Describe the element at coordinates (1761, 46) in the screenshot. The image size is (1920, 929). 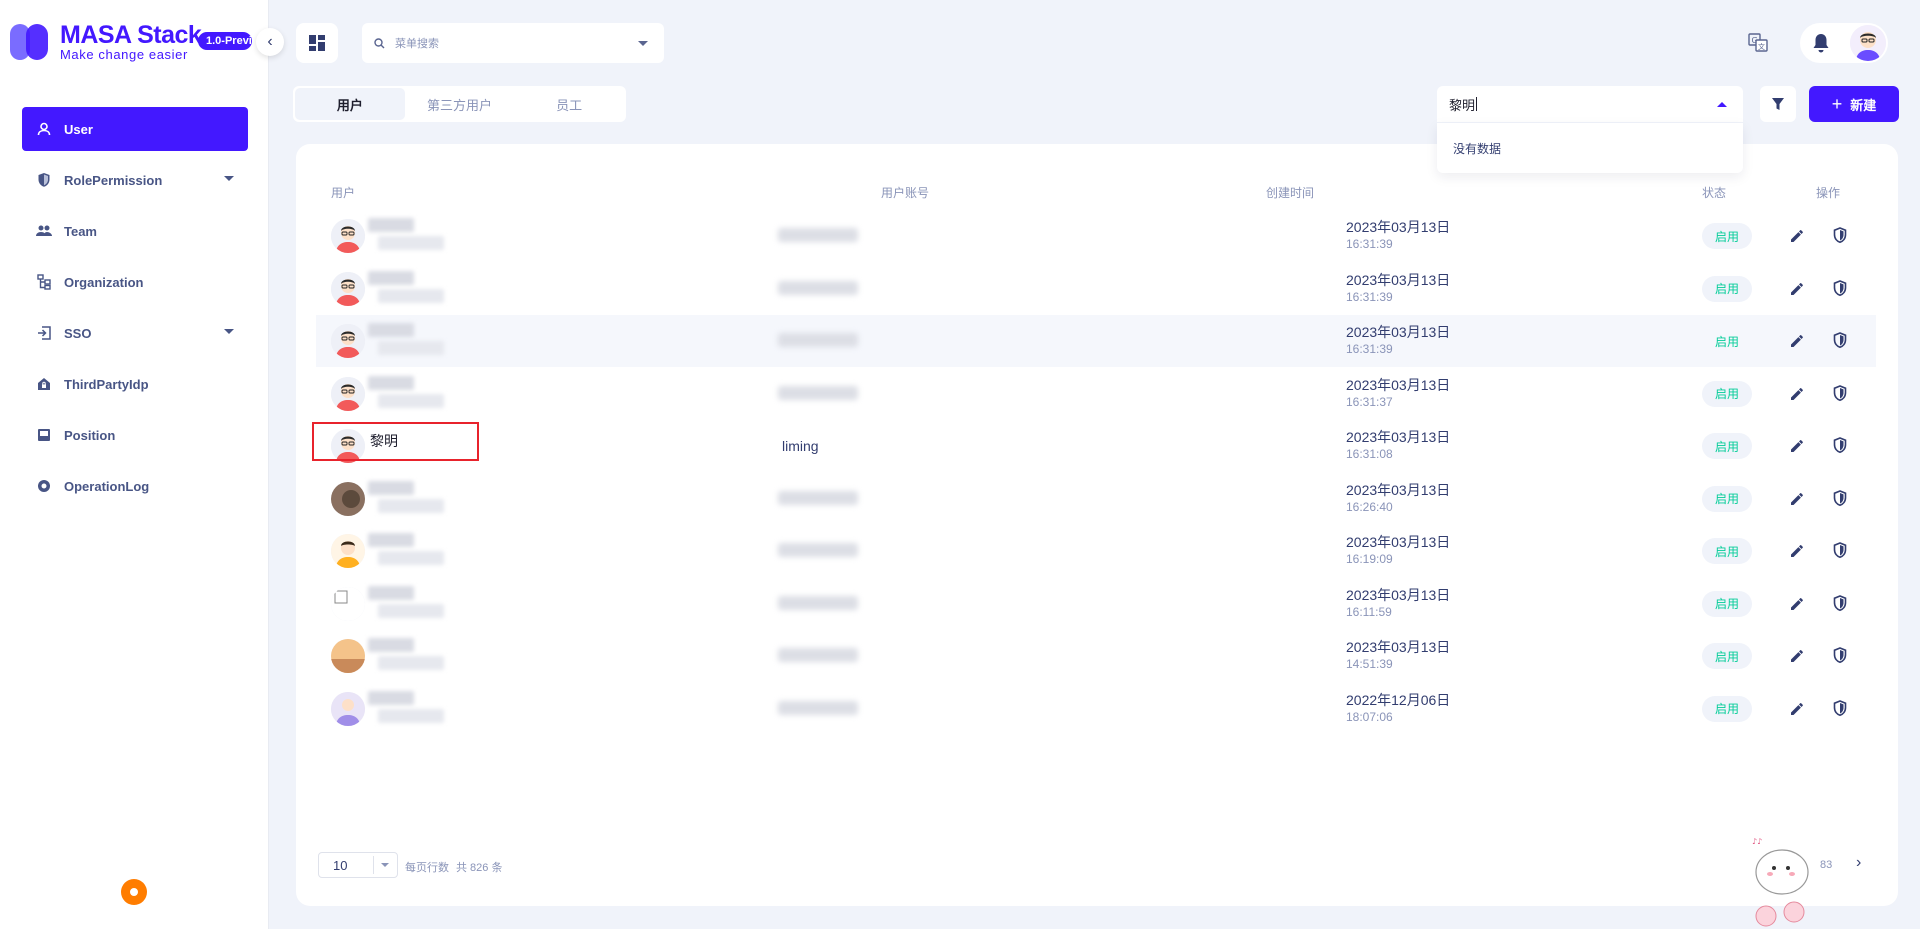
I see `svg-text: 文` at that location.